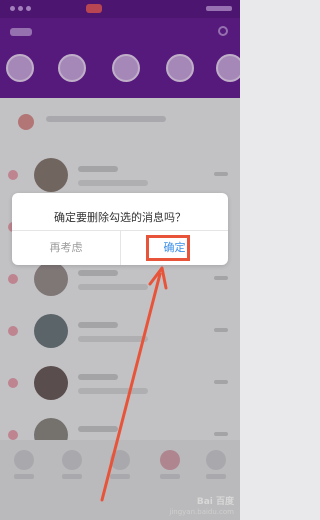 The height and width of the screenshot is (520, 320). I want to click on cancel-button: 再考虑, so click(66, 248).